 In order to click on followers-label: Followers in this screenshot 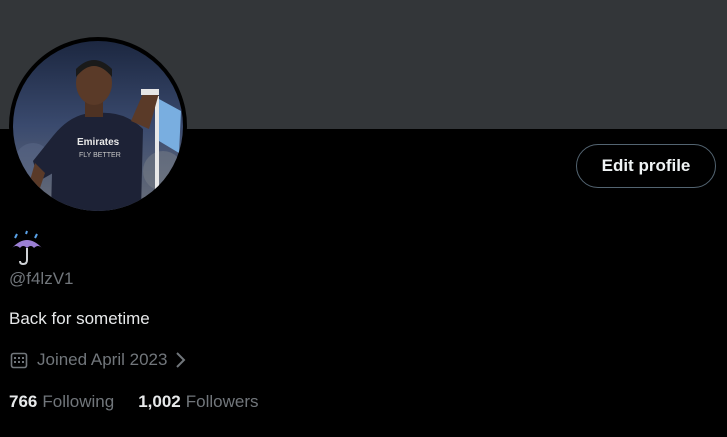, I will do `click(222, 401)`.